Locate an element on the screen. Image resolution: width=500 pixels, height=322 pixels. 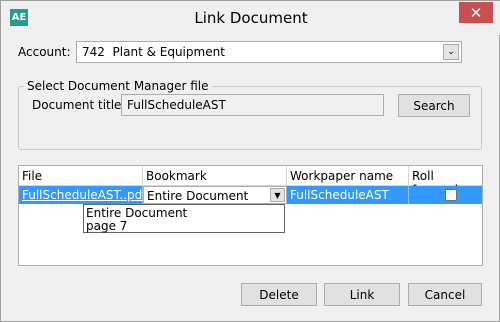
roll-forward-checkbox is located at coordinates (451, 195).